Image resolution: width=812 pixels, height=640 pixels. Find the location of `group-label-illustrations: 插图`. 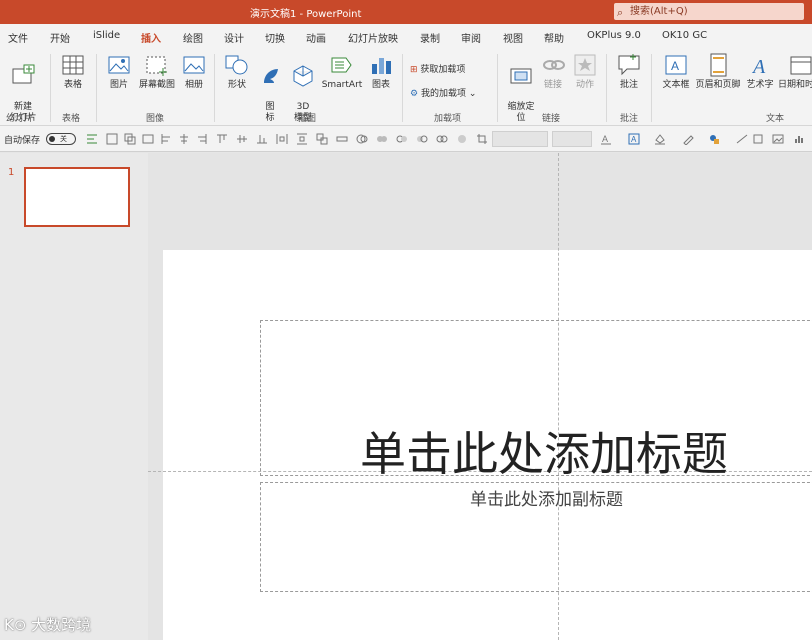

group-label-illustrations: 插图 is located at coordinates (307, 119).